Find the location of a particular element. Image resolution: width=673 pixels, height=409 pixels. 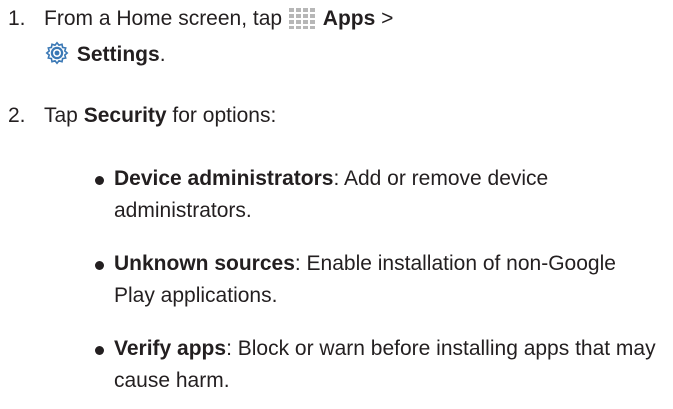

option-term: Verify apps is located at coordinates (170, 348).